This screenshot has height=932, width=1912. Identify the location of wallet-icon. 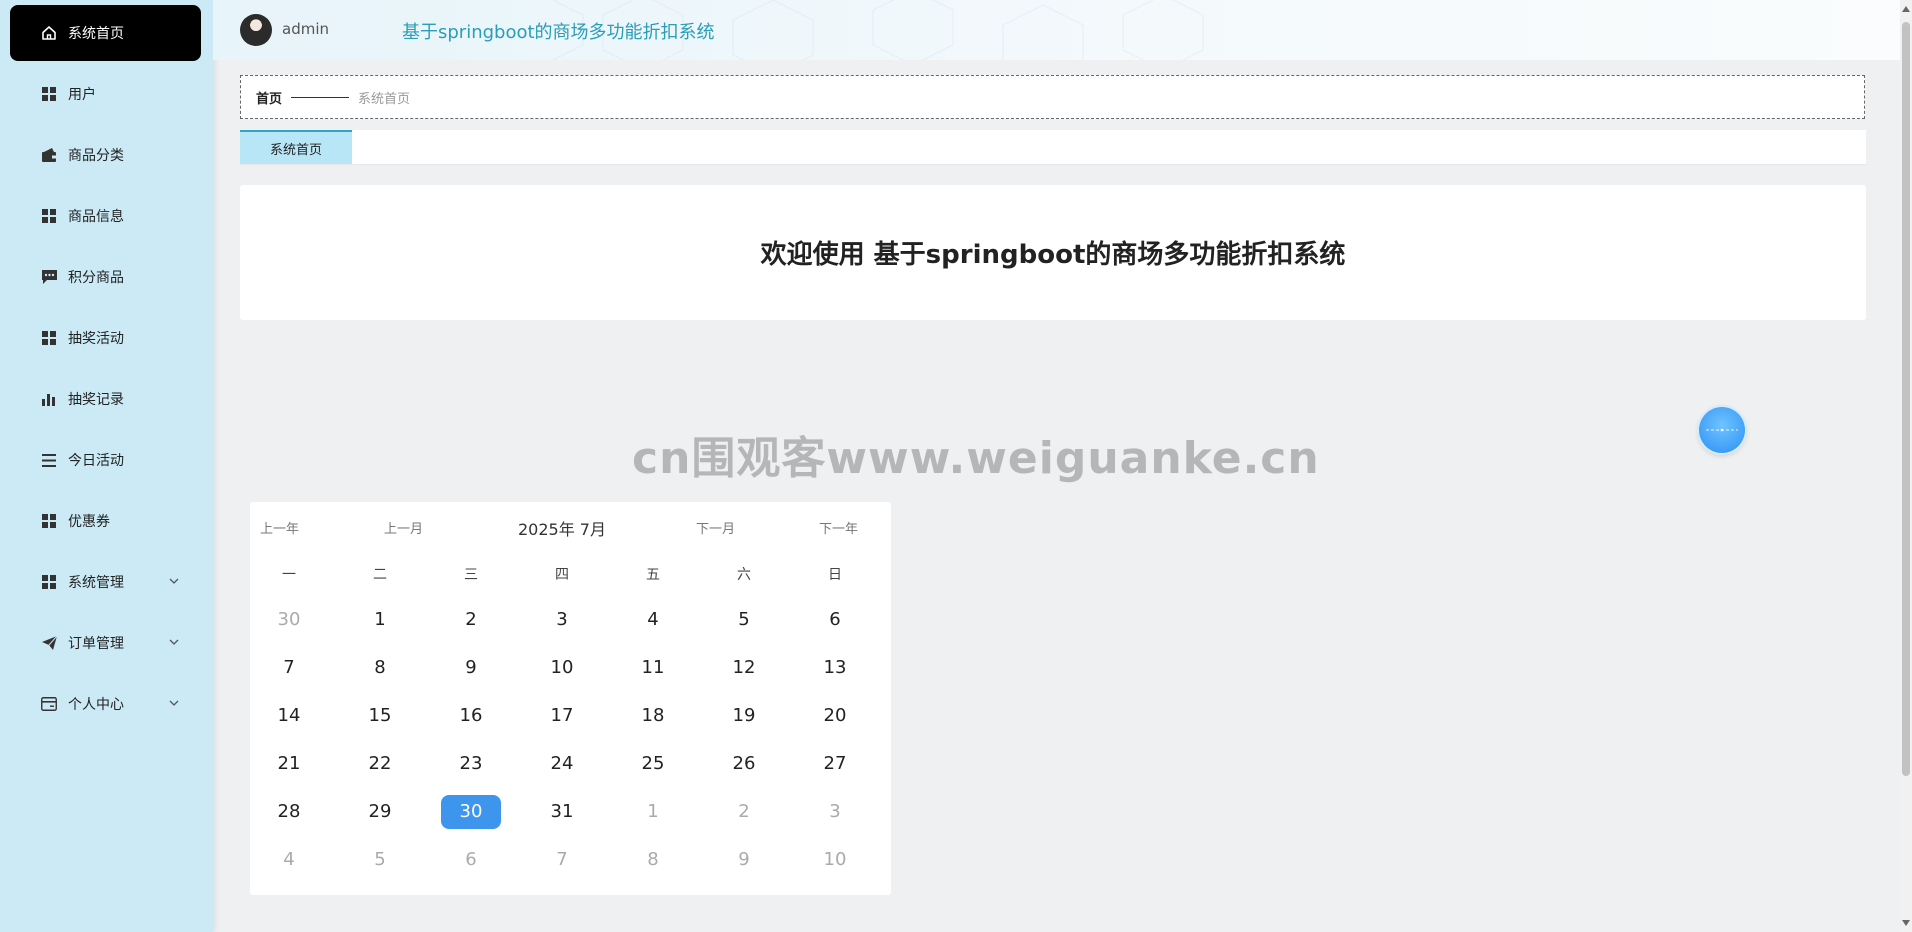
(49, 155).